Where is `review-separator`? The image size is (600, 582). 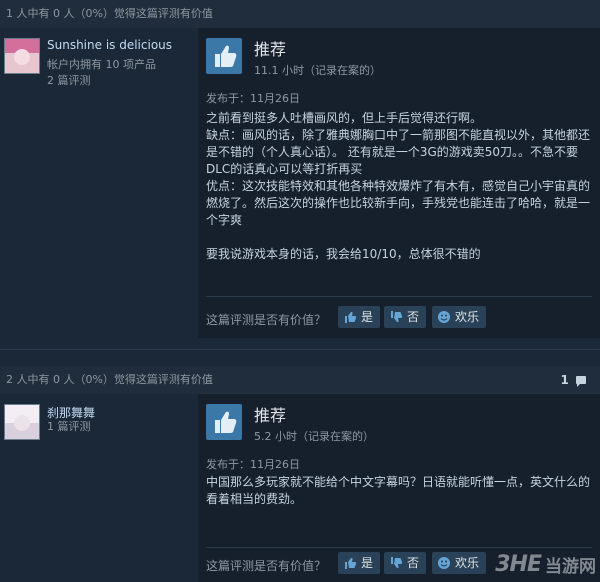
review-separator is located at coordinates (300, 352).